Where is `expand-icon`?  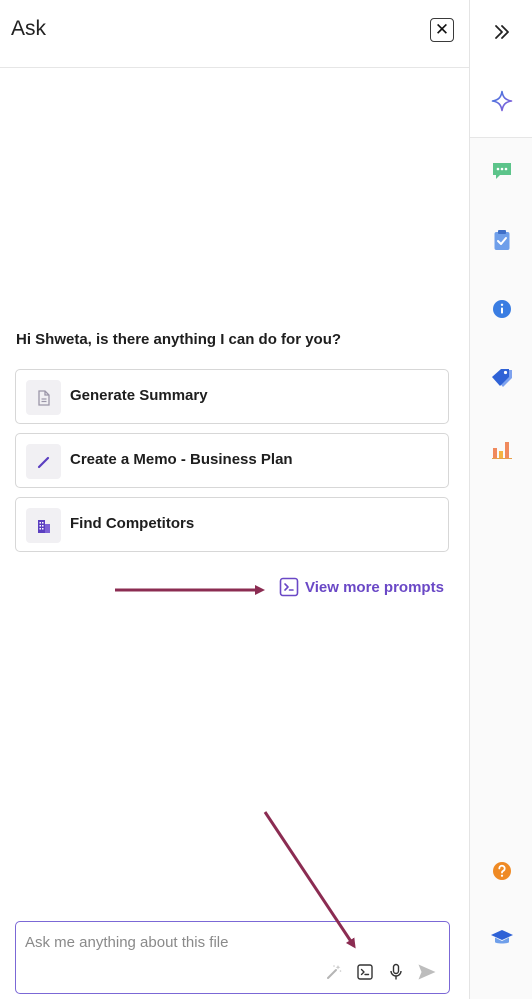
expand-icon is located at coordinates (501, 32).